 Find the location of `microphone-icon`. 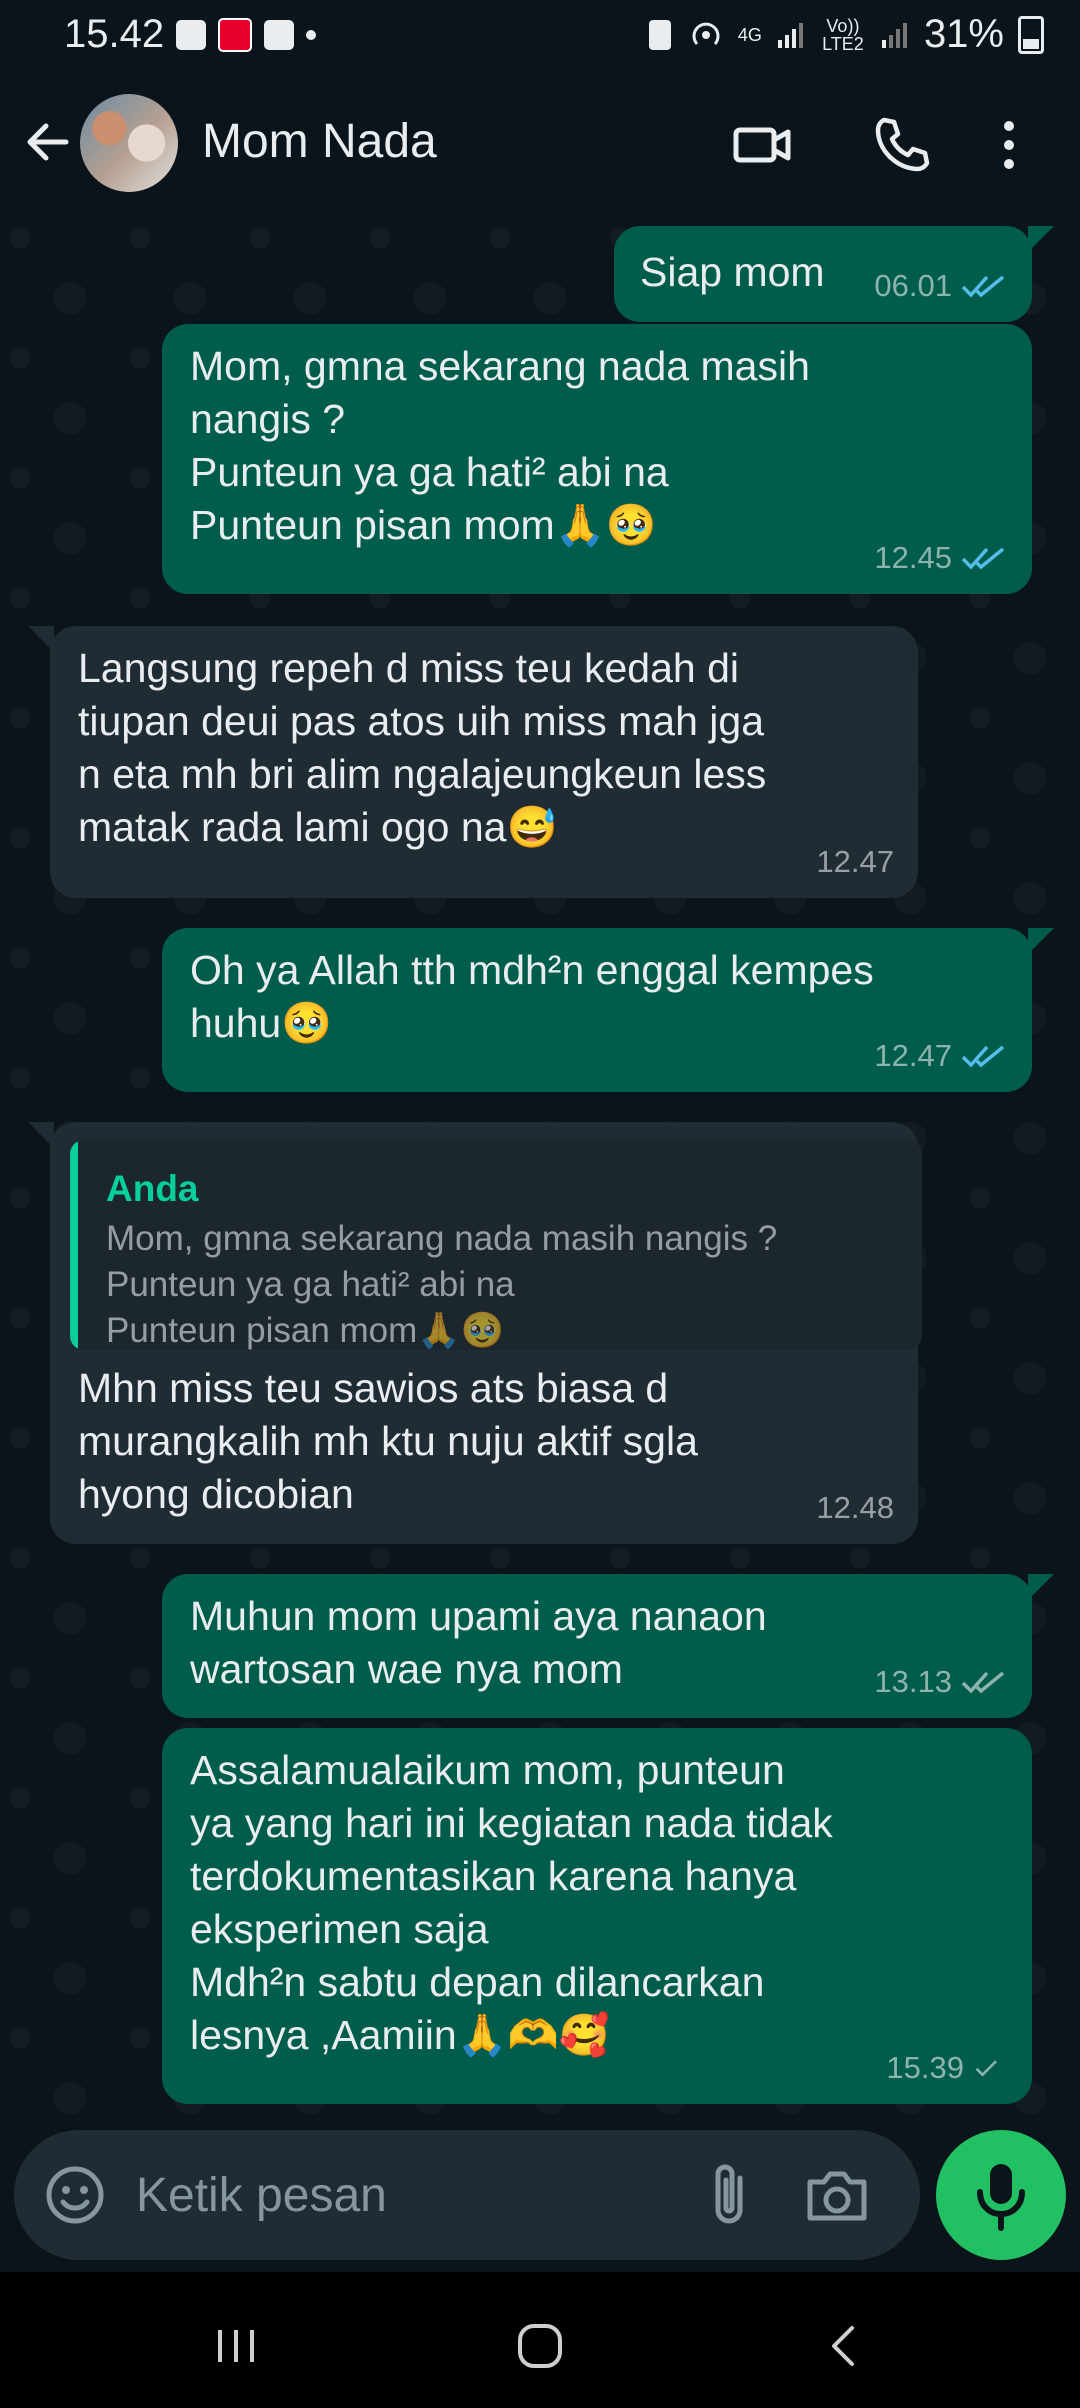

microphone-icon is located at coordinates (1001, 2197).